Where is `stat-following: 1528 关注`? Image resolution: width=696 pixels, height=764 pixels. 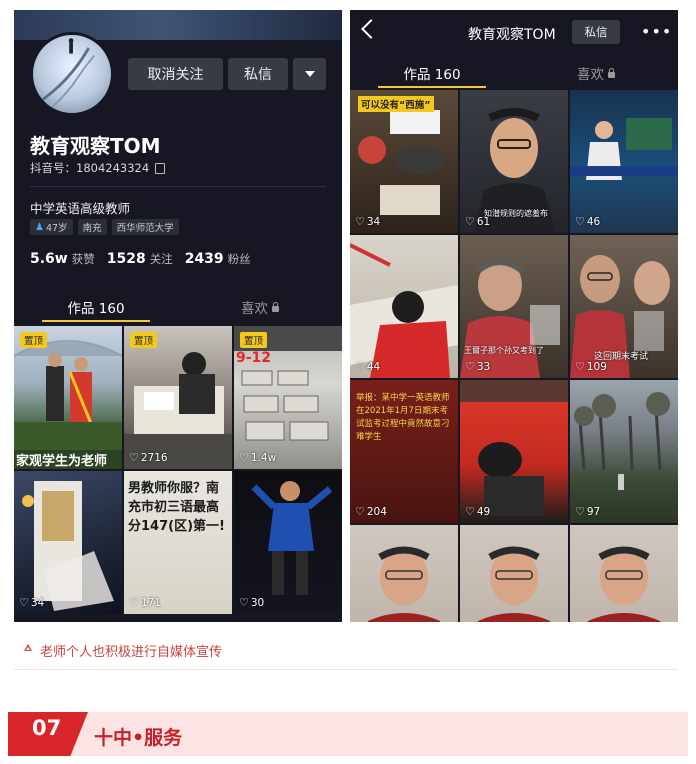
stat-following: 1528 关注 is located at coordinates (140, 257).